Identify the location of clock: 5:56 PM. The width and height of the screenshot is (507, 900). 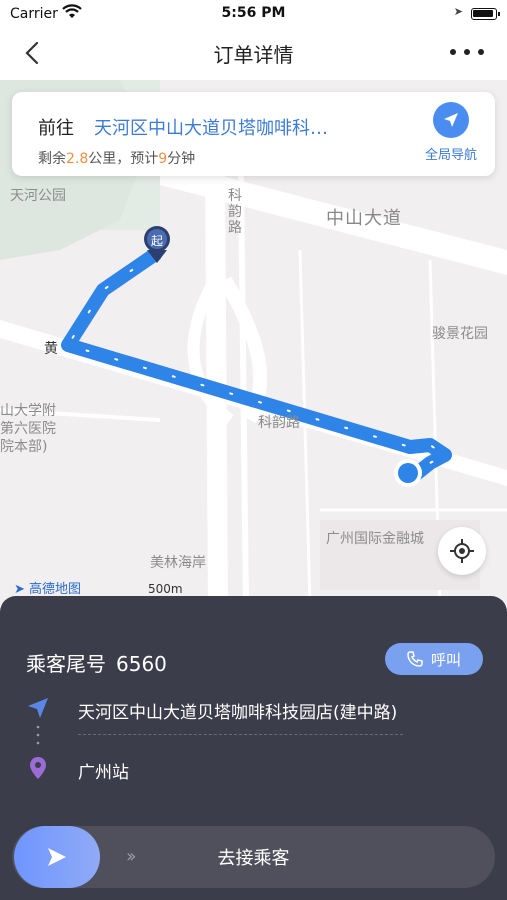
(253, 13).